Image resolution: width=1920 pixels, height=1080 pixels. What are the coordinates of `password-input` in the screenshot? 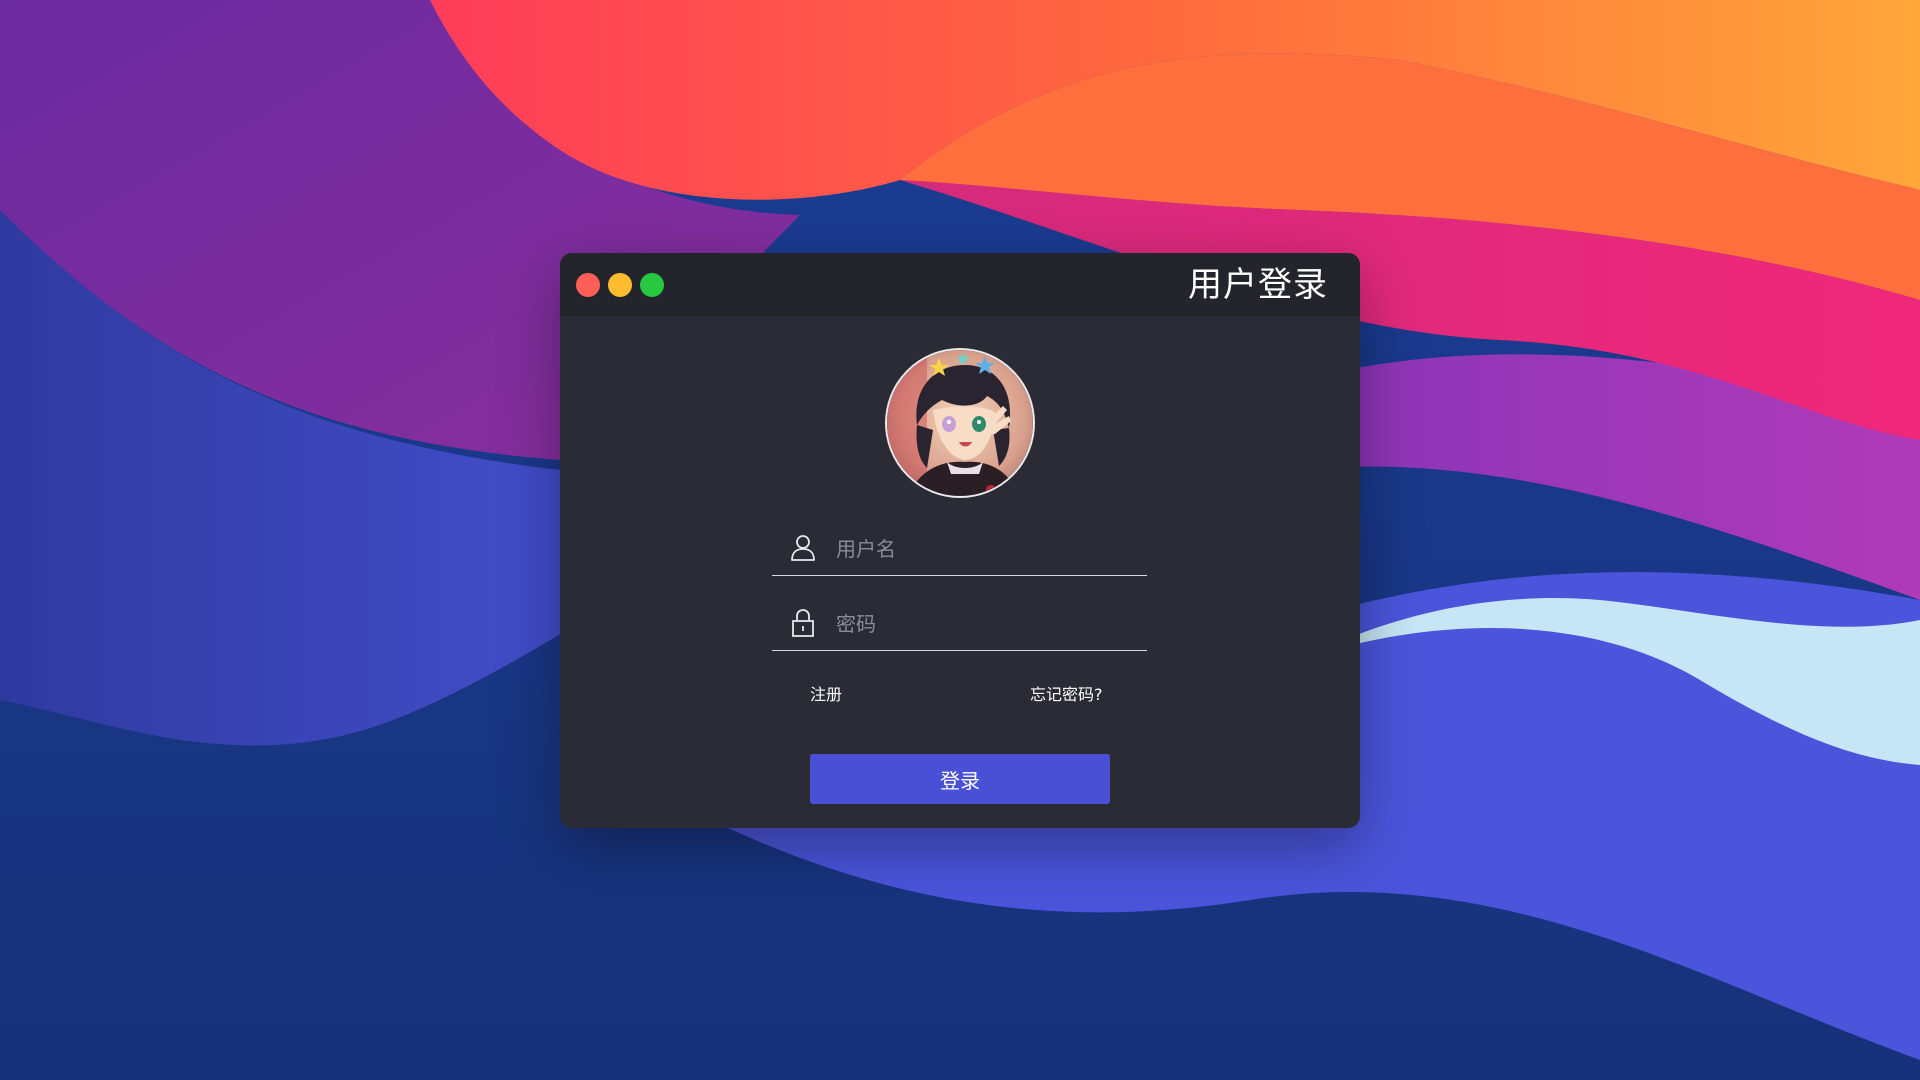 It's located at (986, 624).